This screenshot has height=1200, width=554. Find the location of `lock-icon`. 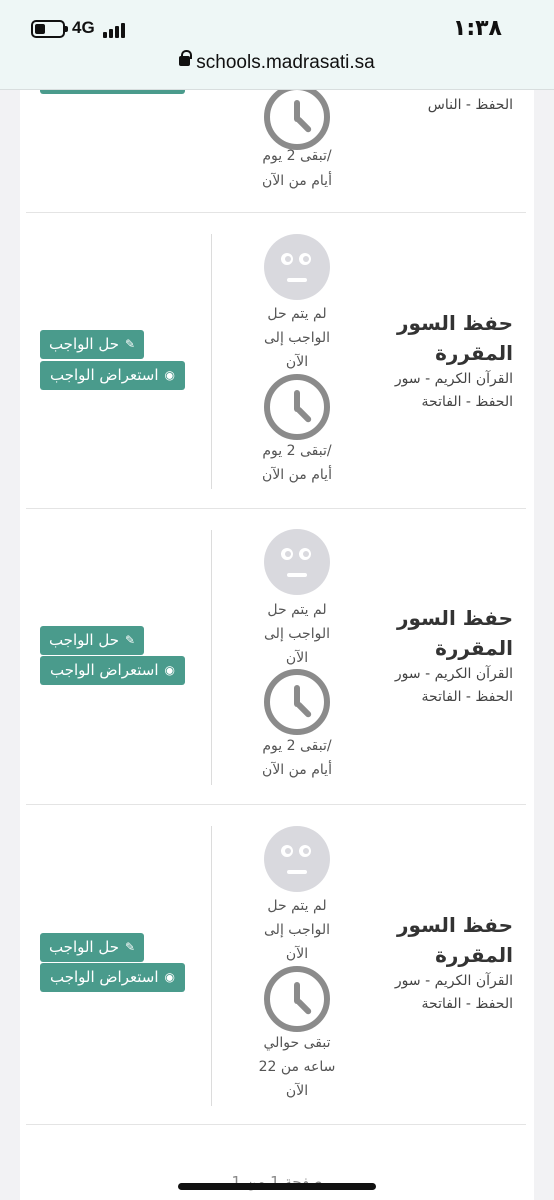

lock-icon is located at coordinates (186, 59).